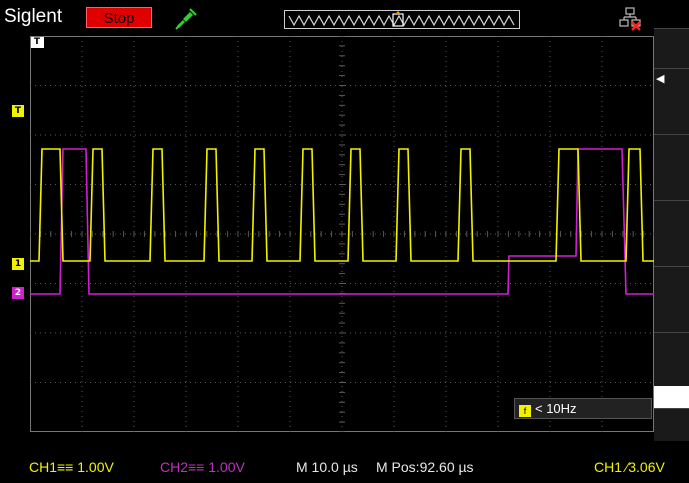 This screenshot has height=483, width=689. What do you see at coordinates (556, 408) in the screenshot?
I see `frequency-value: < 10Hz` at bounding box center [556, 408].